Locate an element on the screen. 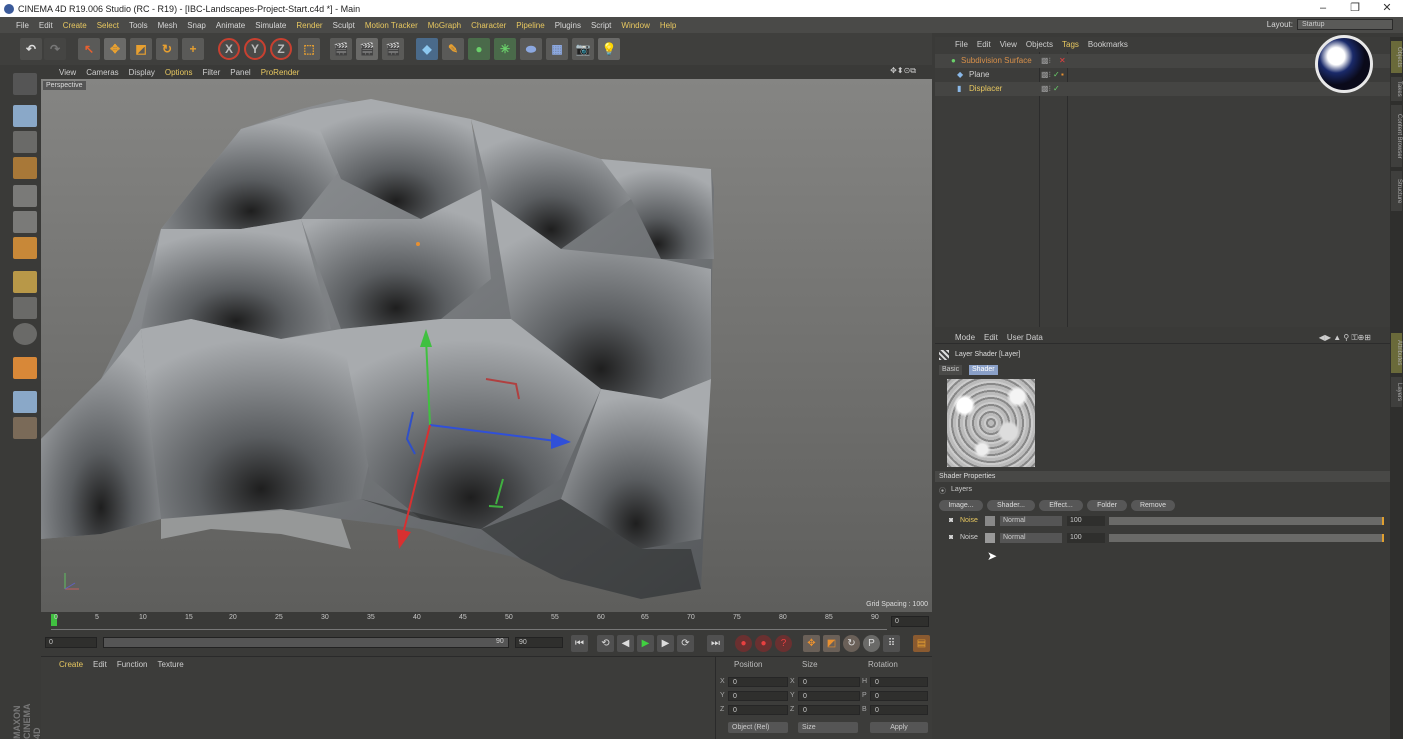  autokey-icon: ● is located at coordinates (763, 643).